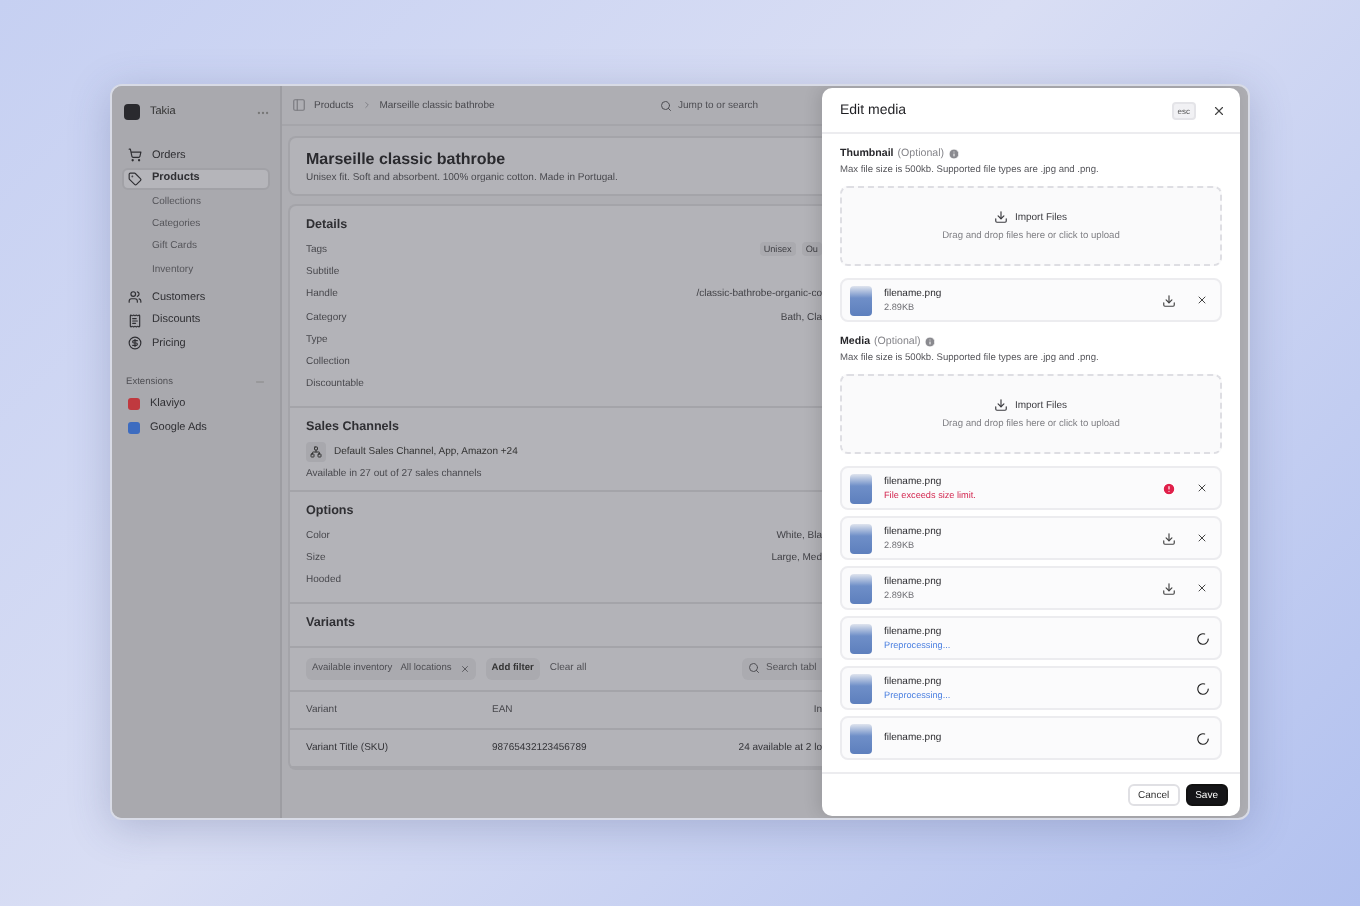  What do you see at coordinates (135, 155) in the screenshot?
I see `cart-icon` at bounding box center [135, 155].